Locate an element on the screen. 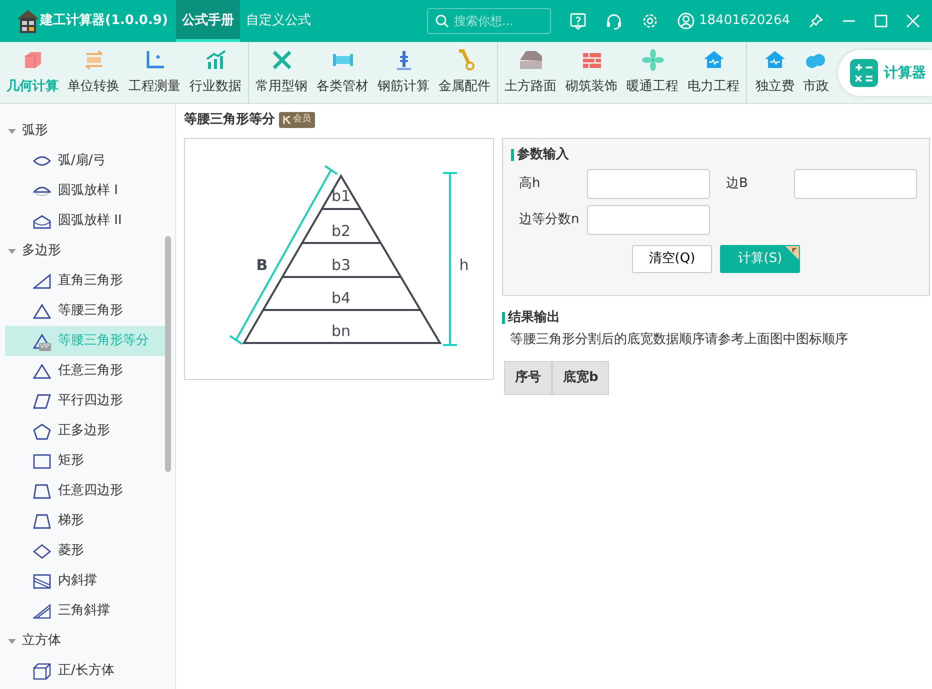 The image size is (932, 689). envelope-arc-icon is located at coordinates (42, 221).